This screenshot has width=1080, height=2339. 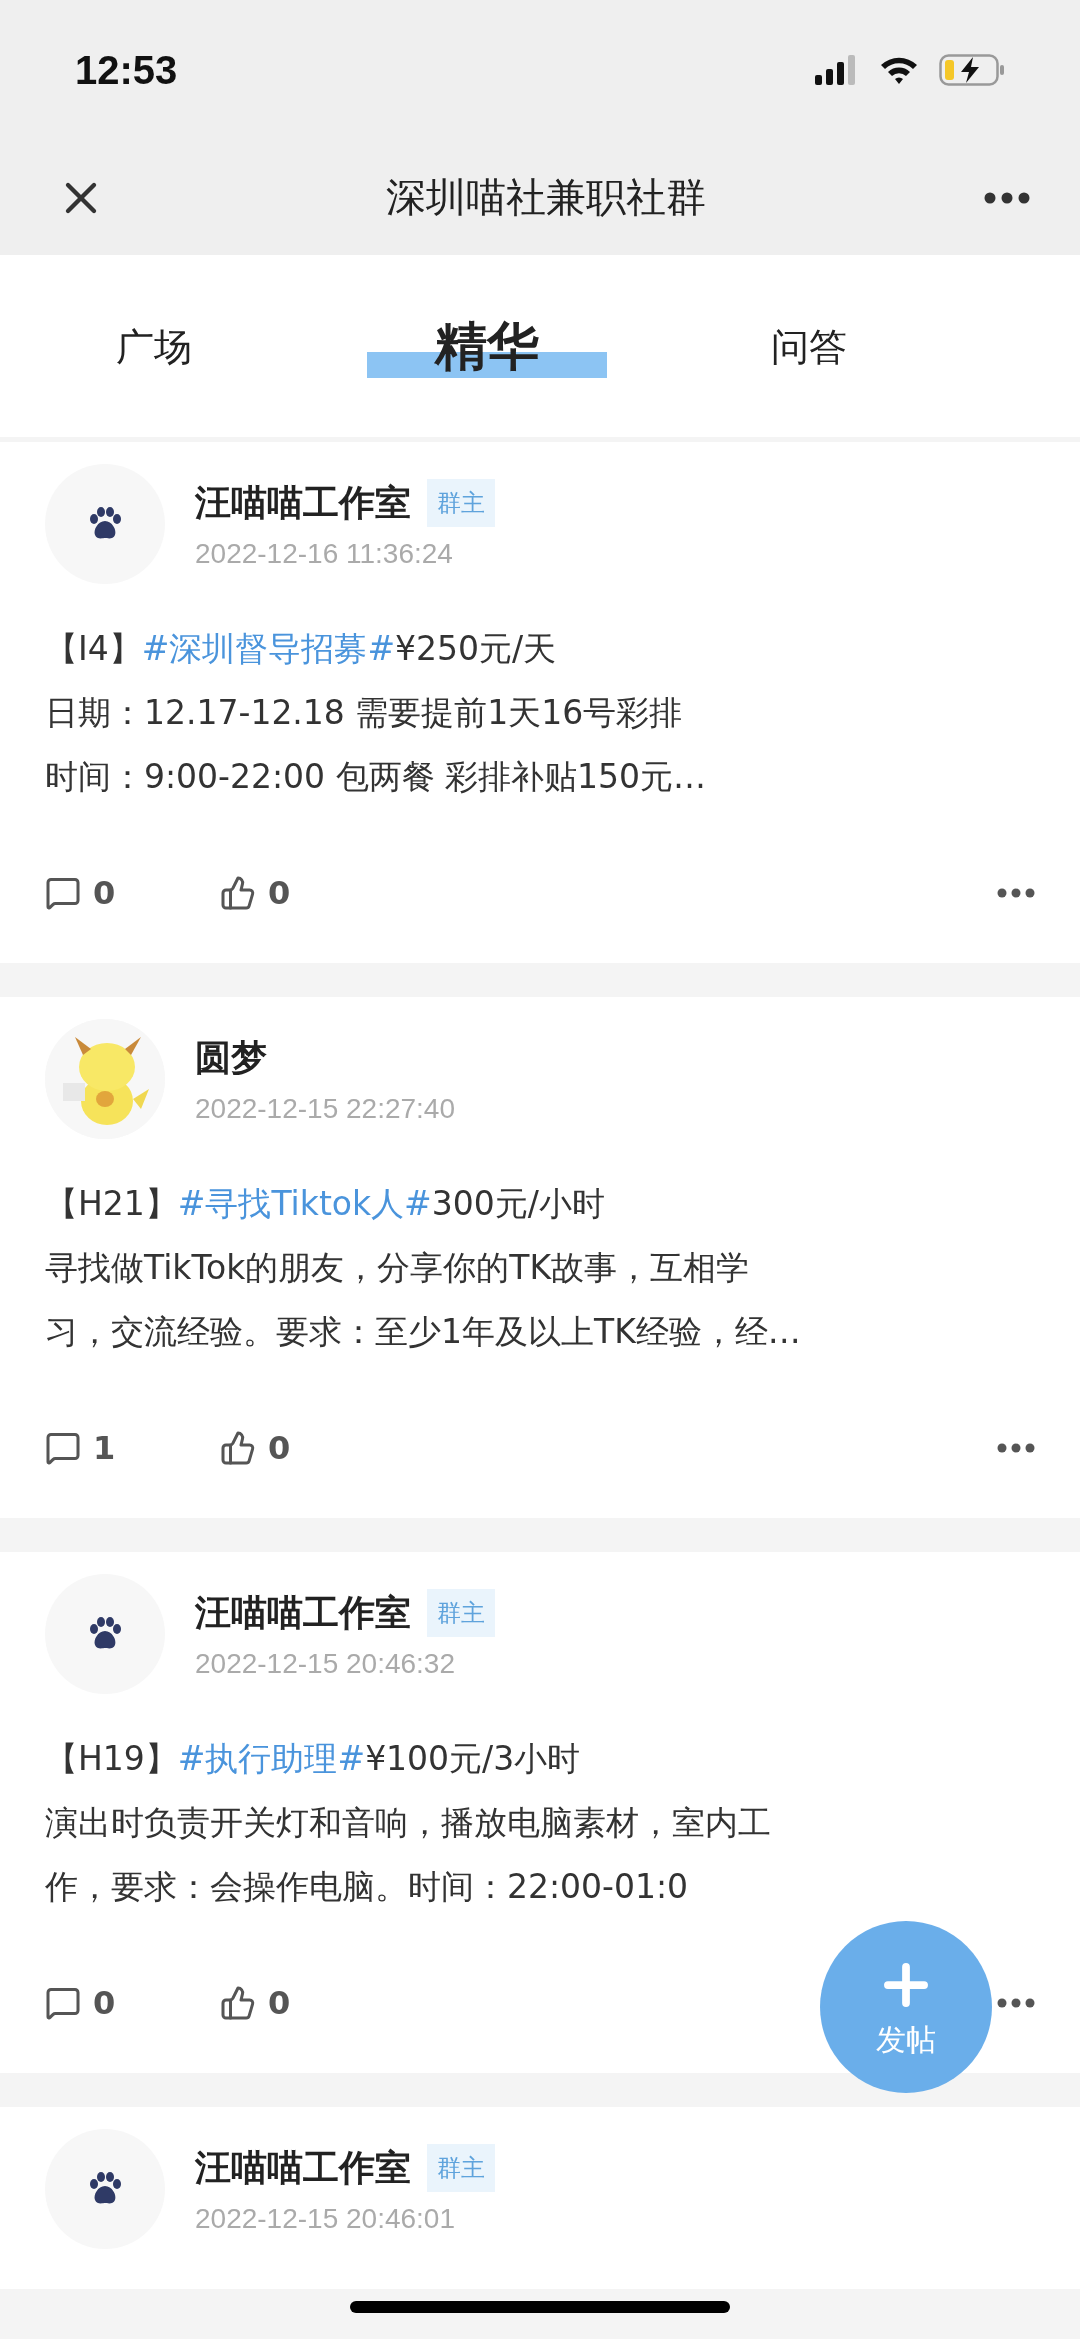 I want to click on page-title: 深圳喵社兼职社群, so click(x=545, y=197).